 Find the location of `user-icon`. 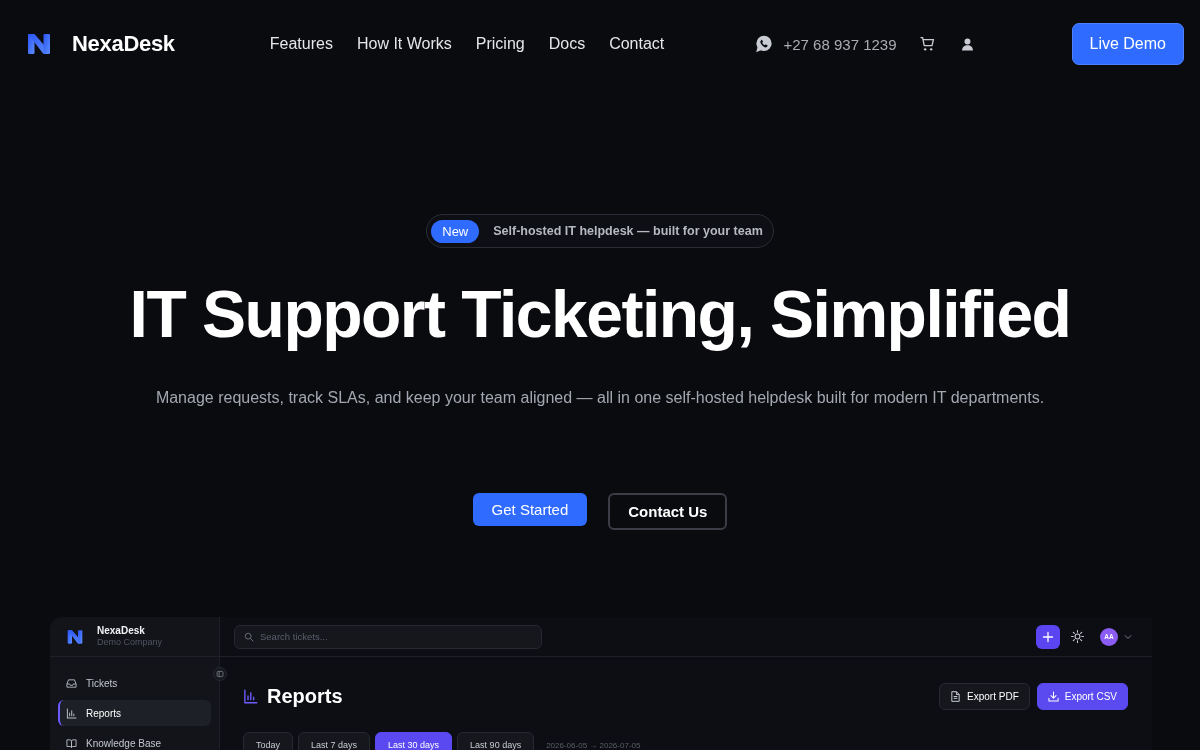

user-icon is located at coordinates (967, 44).